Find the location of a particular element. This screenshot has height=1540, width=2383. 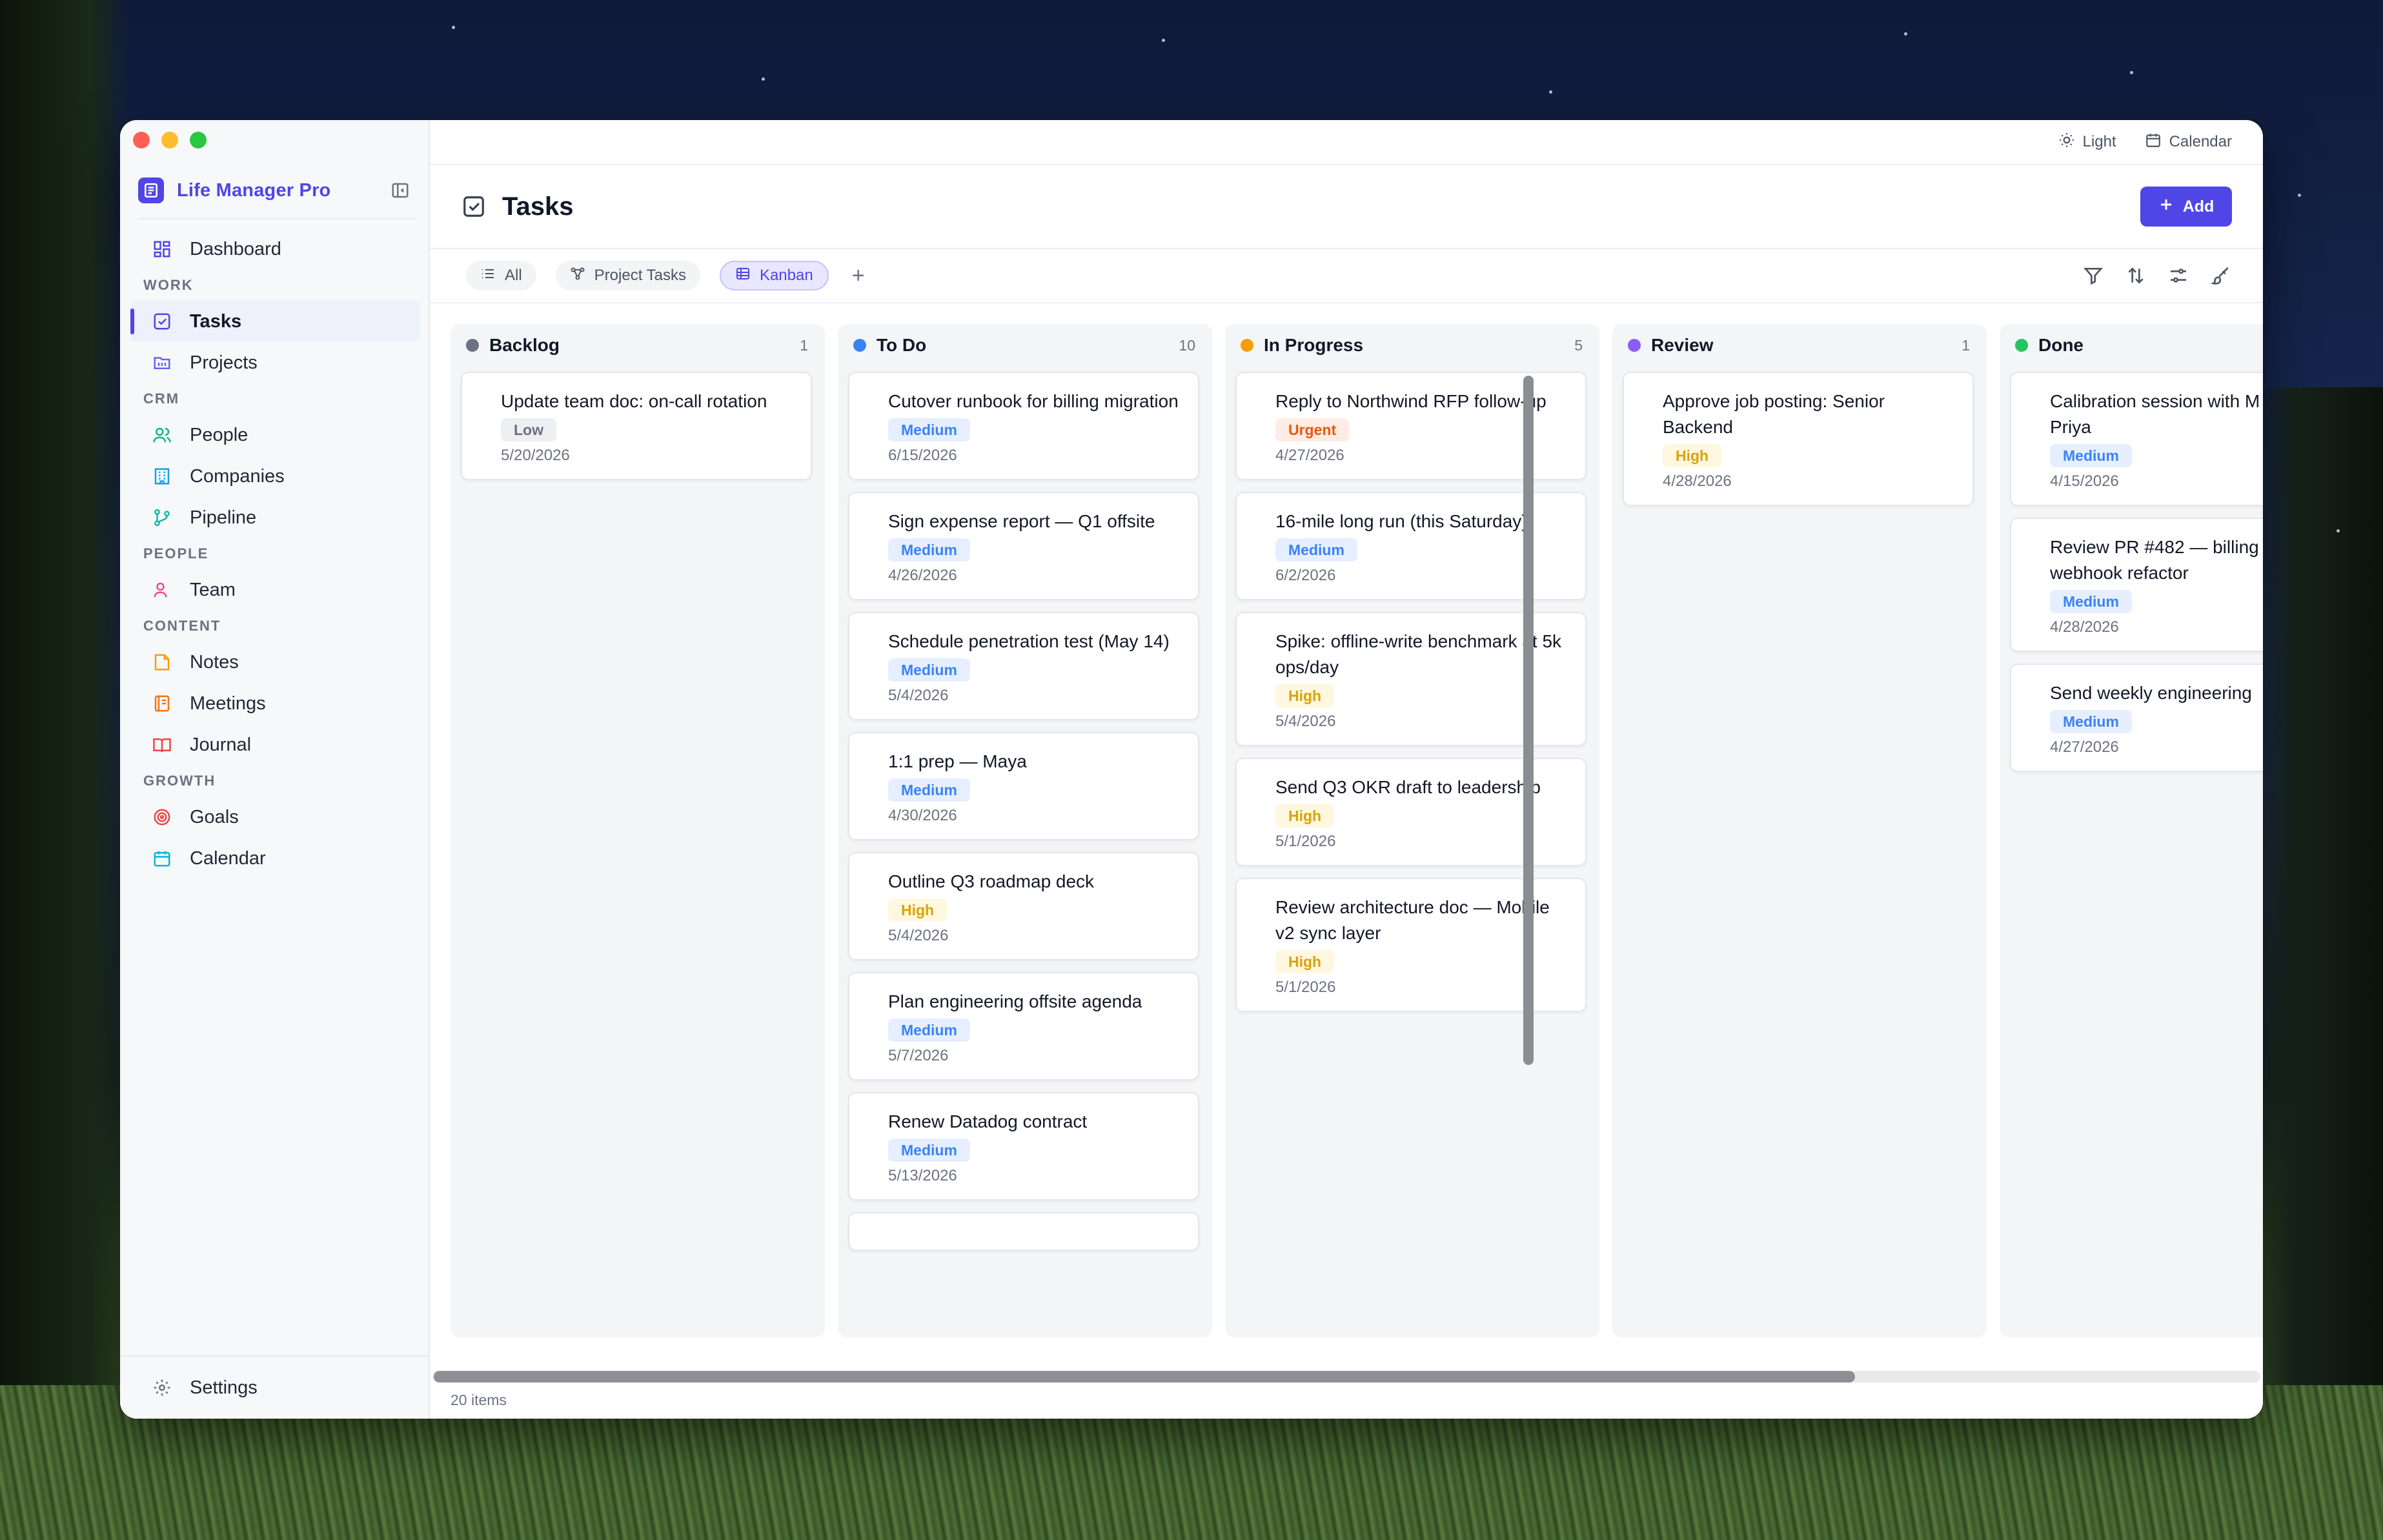

sidebar-item-label: Notes is located at coordinates (215, 662).